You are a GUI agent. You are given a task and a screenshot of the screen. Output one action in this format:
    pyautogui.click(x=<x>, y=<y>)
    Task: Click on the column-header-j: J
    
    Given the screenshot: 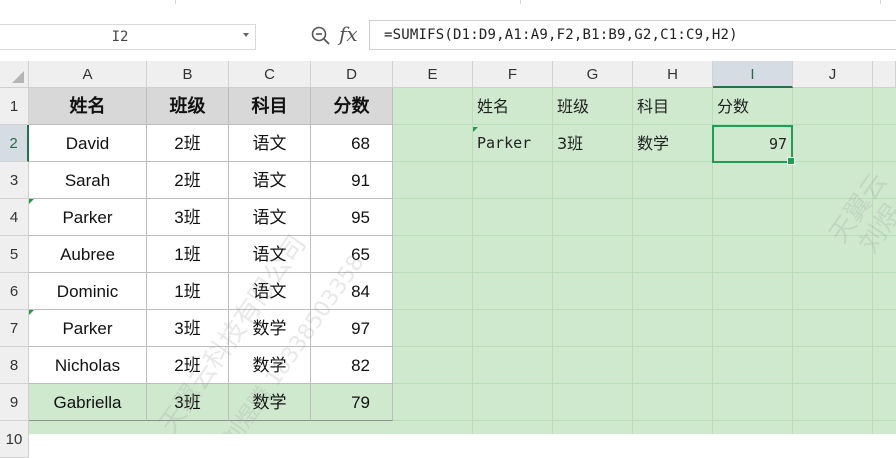 What is the action you would take?
    pyautogui.click(x=833, y=74)
    